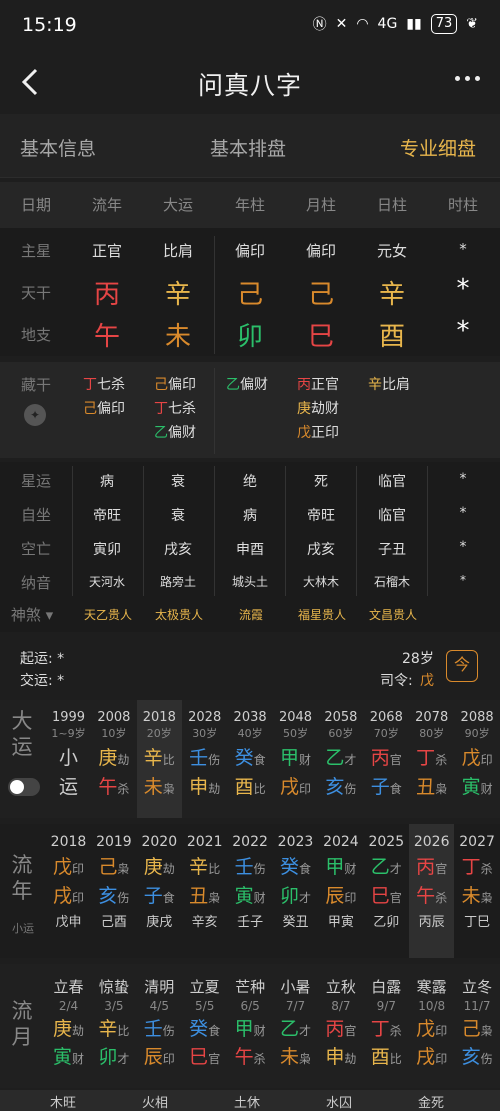 The height and width of the screenshot is (1111, 500). What do you see at coordinates (295, 1055) in the screenshot?
I see `liuyue-gz-row: 未枭` at bounding box center [295, 1055].